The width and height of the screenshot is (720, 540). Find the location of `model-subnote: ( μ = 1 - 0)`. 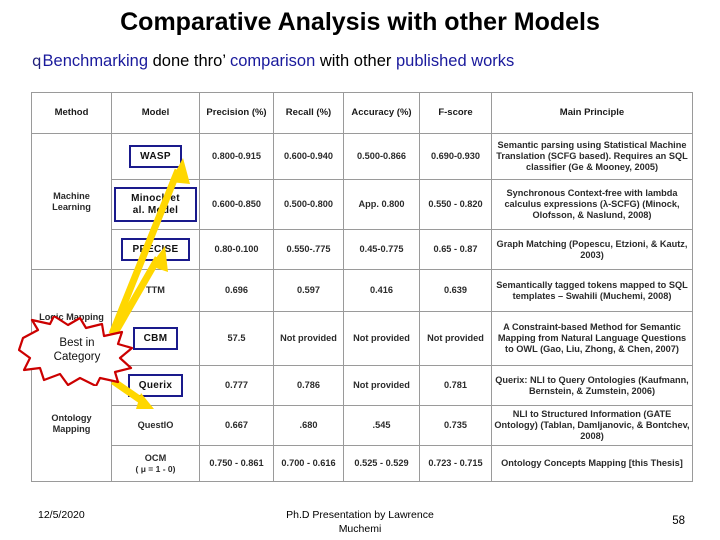

model-subnote: ( μ = 1 - 0) is located at coordinates (155, 469).